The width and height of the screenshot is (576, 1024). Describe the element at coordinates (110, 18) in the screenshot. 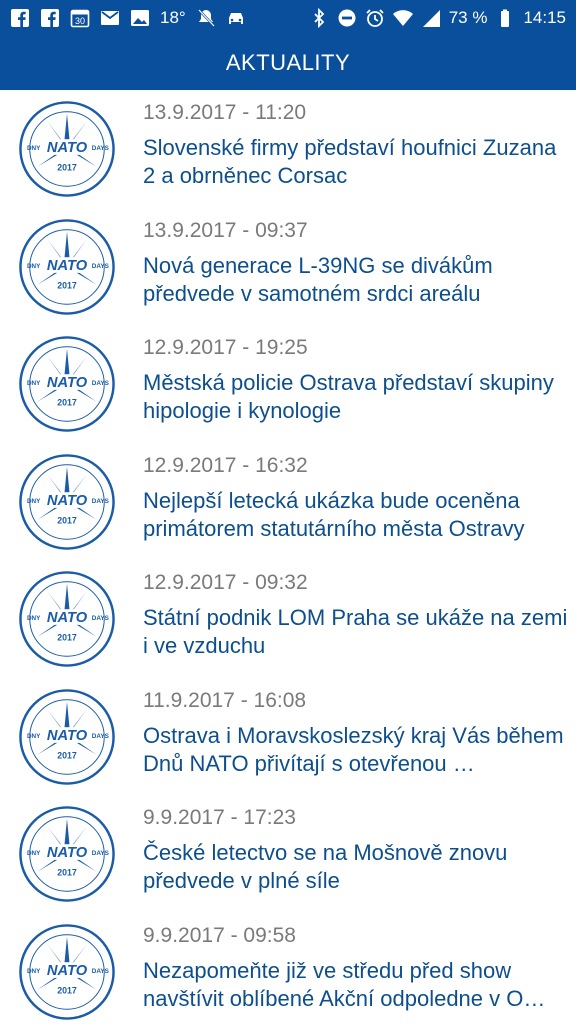

I see `mail-icon` at that location.